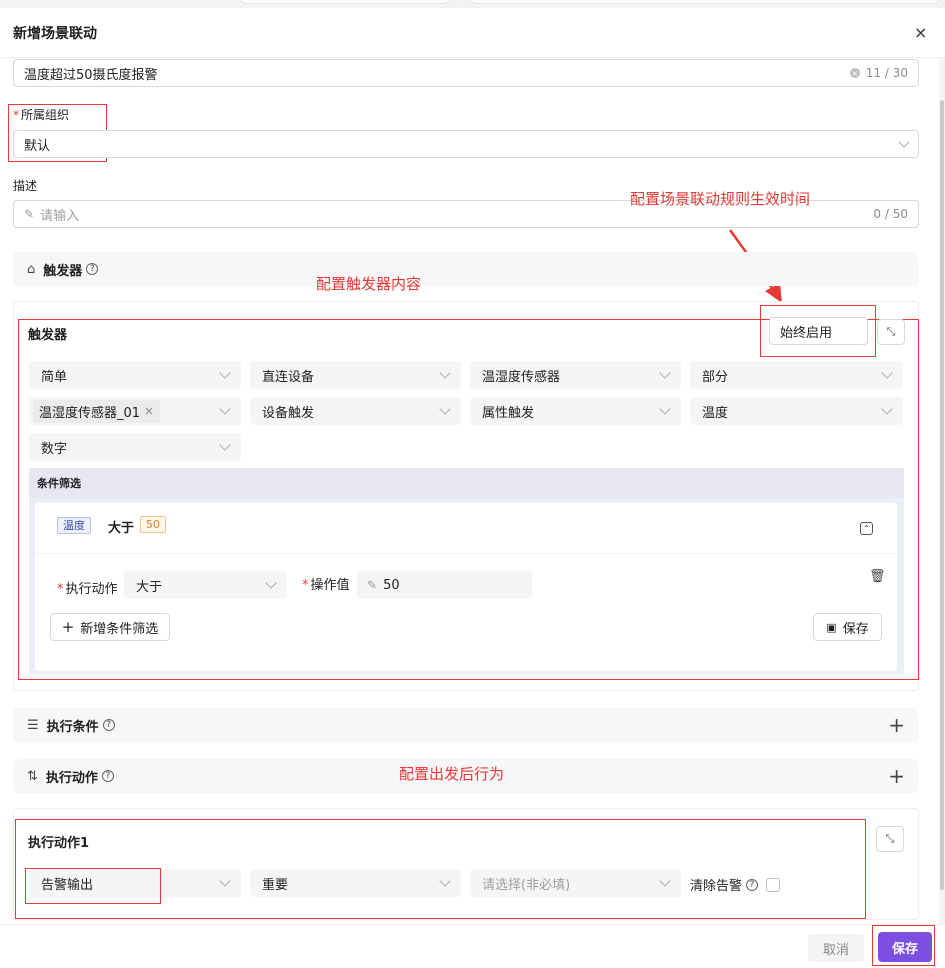 This screenshot has height=968, width=945. What do you see at coordinates (508, 413) in the screenshot?
I see `select-value: 属性触发` at bounding box center [508, 413].